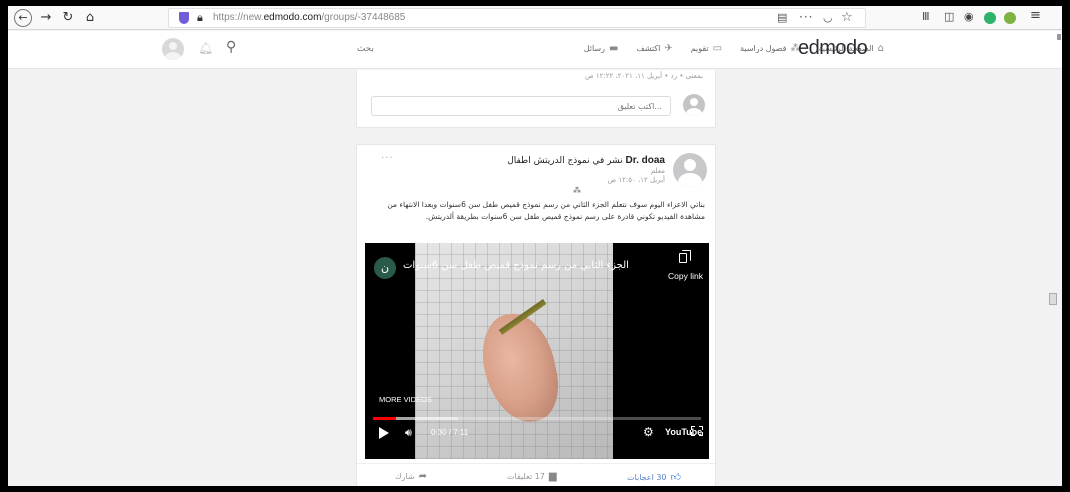  Describe the element at coordinates (1059, 37) in the screenshot. I see `scroll-indicator` at that location.